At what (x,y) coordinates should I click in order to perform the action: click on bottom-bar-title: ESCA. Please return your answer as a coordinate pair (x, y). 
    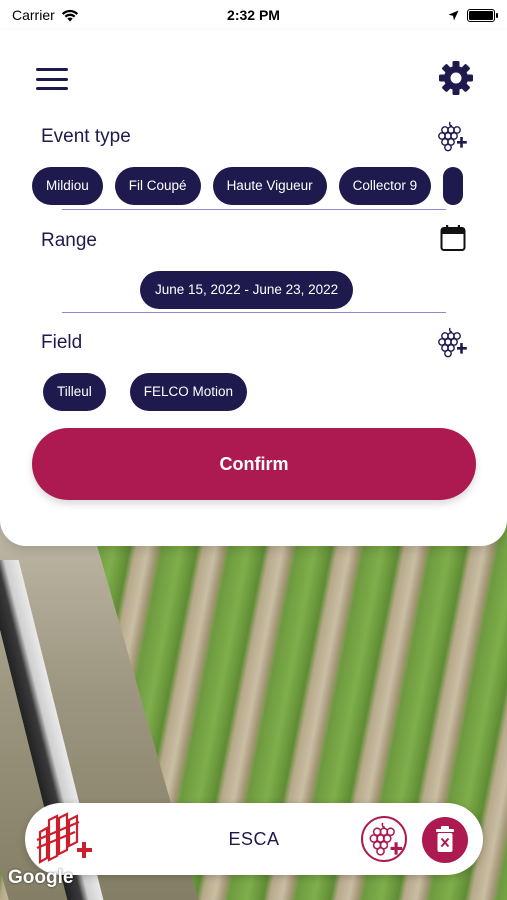
    Looking at the image, I should click on (254, 839).